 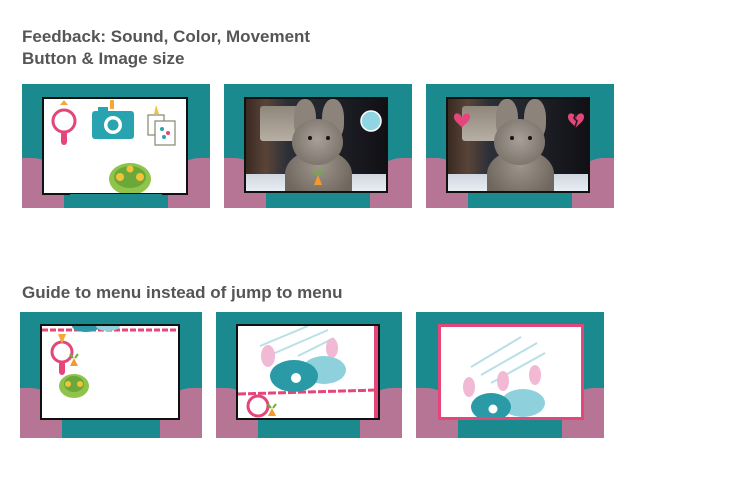 I want to click on section-heading-guide: Guide to menu instead of jump to menu, so click(x=182, y=293).